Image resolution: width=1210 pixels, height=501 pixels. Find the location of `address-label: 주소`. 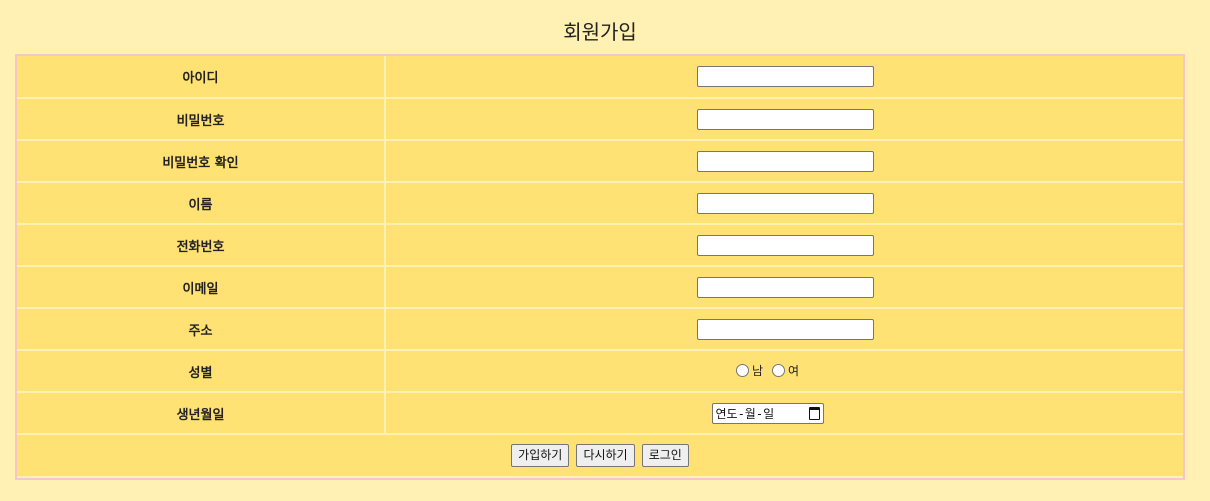

address-label: 주소 is located at coordinates (201, 329).